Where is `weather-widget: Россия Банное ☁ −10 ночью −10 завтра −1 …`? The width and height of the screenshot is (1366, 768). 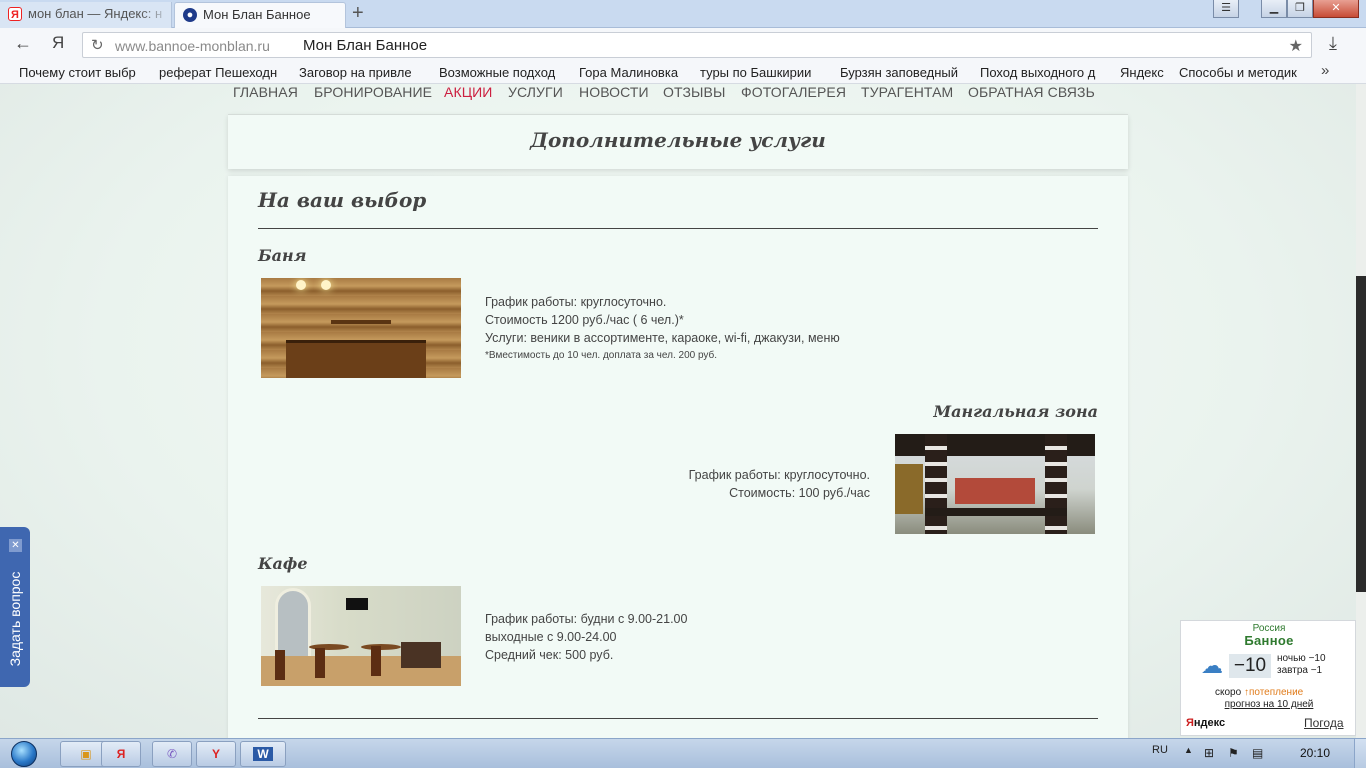 weather-widget: Россия Банное ☁ −10 ночью −10 завтра −1 … is located at coordinates (1268, 678).